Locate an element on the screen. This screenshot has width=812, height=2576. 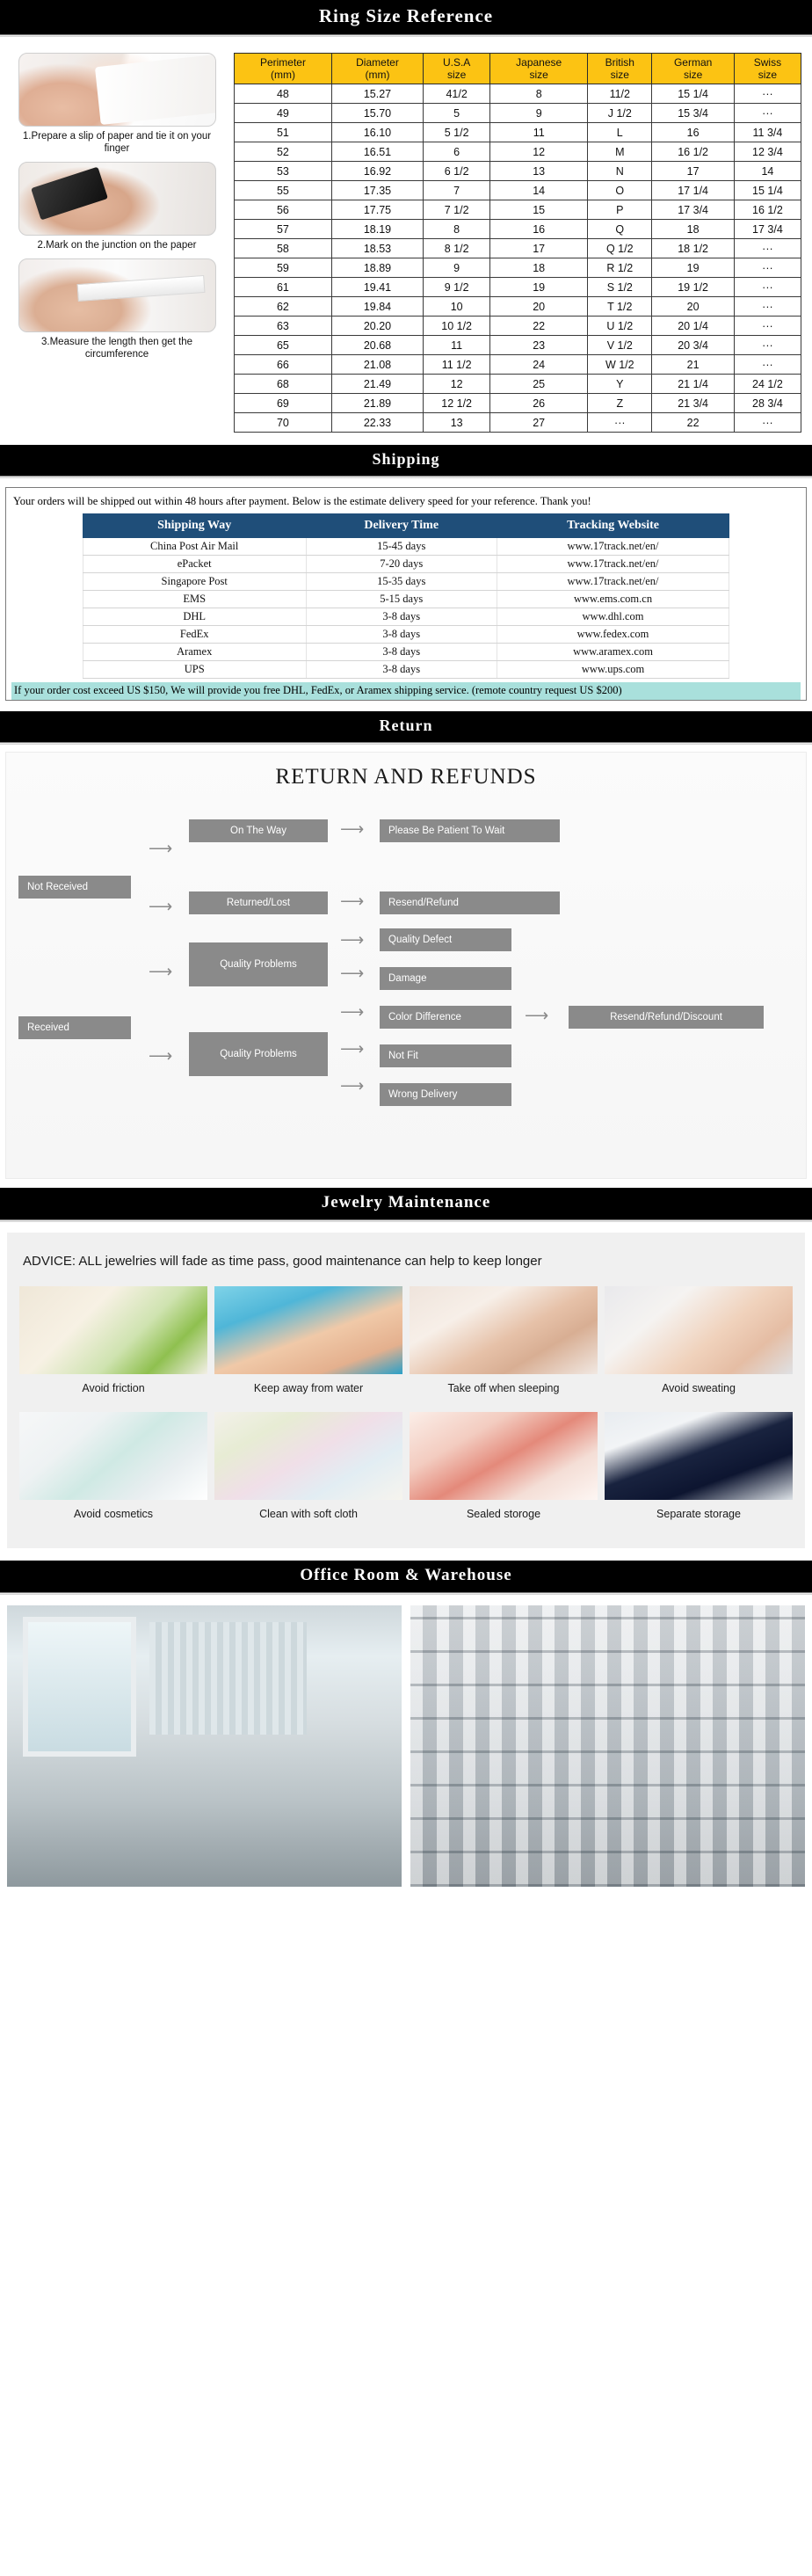
table-cell: 5 1/2 is located at coordinates (457, 132).